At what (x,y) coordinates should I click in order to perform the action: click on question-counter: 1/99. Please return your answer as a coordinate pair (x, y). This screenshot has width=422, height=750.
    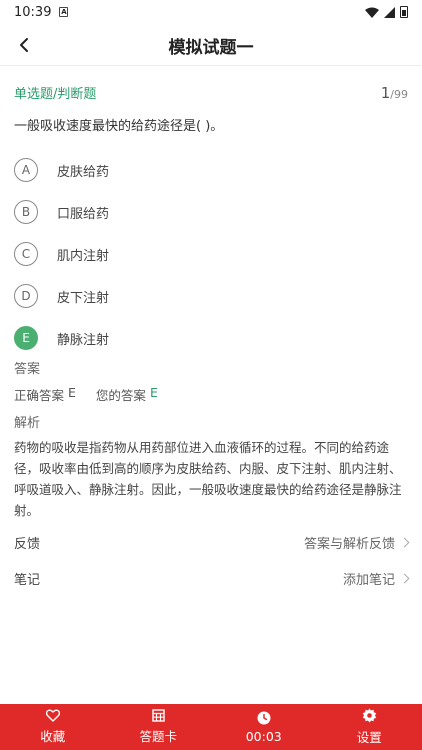
    Looking at the image, I should click on (394, 93).